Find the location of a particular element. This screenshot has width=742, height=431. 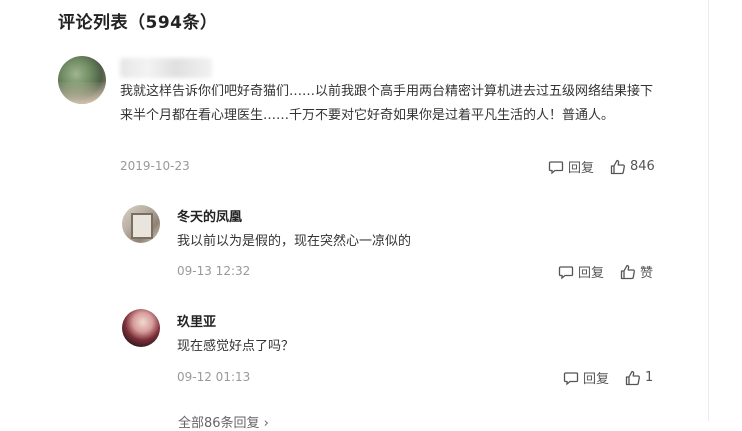

reply-like-button: 赞 is located at coordinates (636, 271).